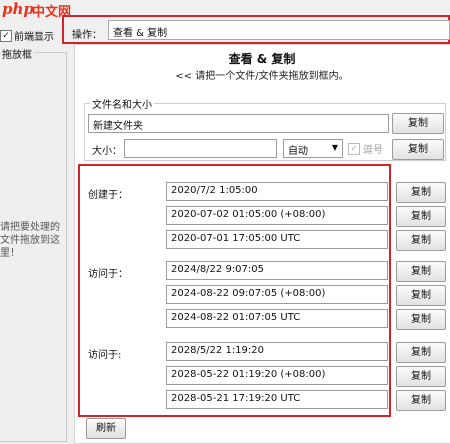 Image resolution: width=450 pixels, height=444 pixels. Describe the element at coordinates (277, 351) in the screenshot. I see `accessed-2-local-field: 2028/5/22 1:19:20` at that location.